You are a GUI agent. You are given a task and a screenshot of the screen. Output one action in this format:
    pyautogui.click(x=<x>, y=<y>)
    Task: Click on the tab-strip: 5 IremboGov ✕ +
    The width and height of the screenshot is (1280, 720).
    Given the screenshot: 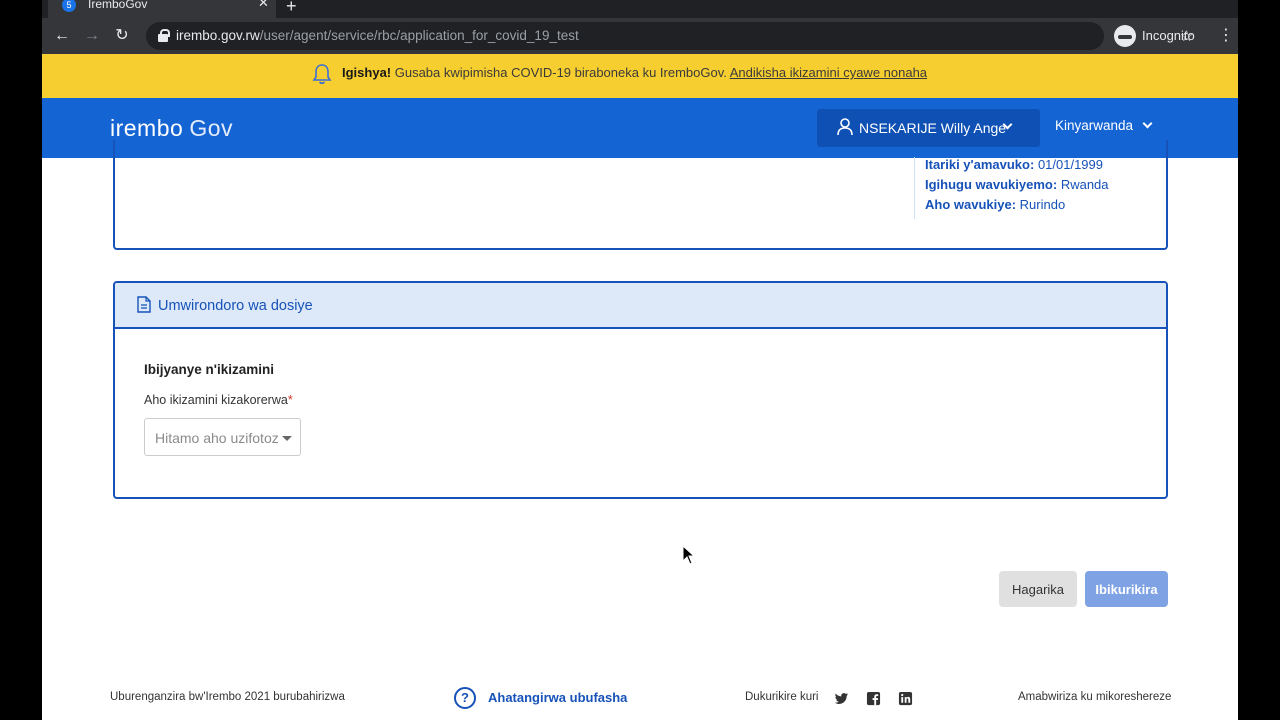 What is the action you would take?
    pyautogui.click(x=640, y=9)
    